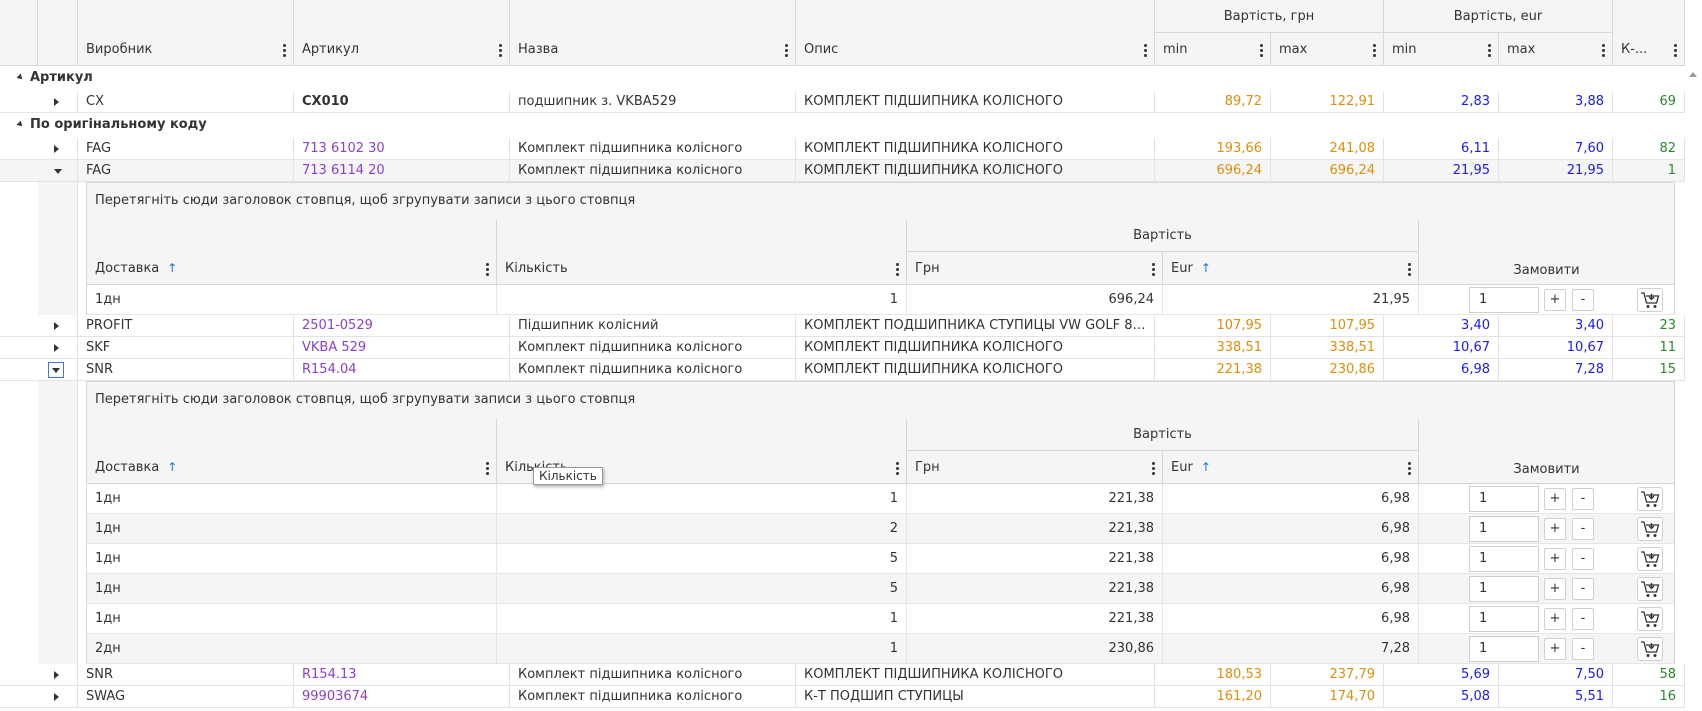 The image size is (1702, 711). I want to click on cell-article-link: R154.04, so click(402, 369).